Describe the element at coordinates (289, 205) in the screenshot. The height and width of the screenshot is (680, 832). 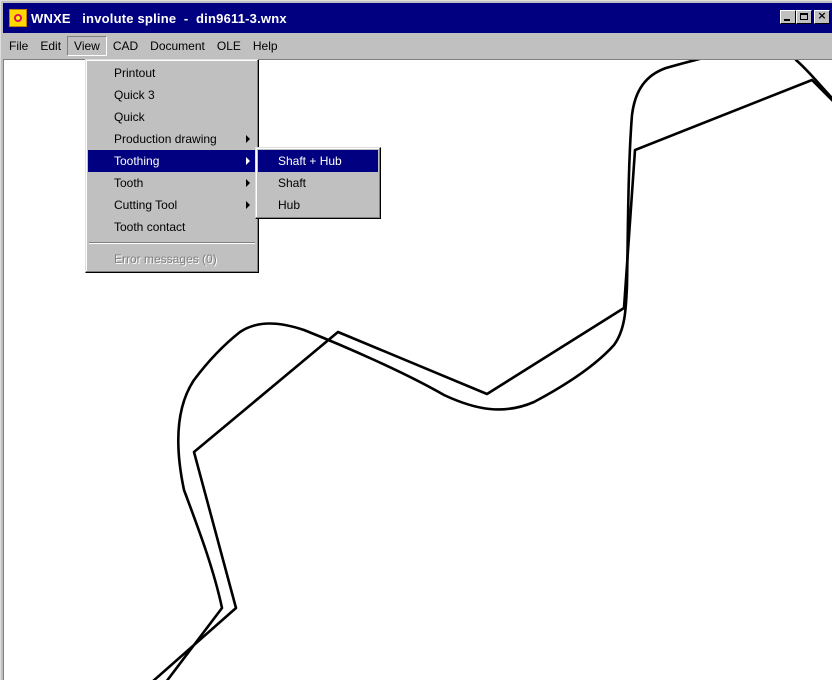
I see `submenu-item-label: Hub` at that location.